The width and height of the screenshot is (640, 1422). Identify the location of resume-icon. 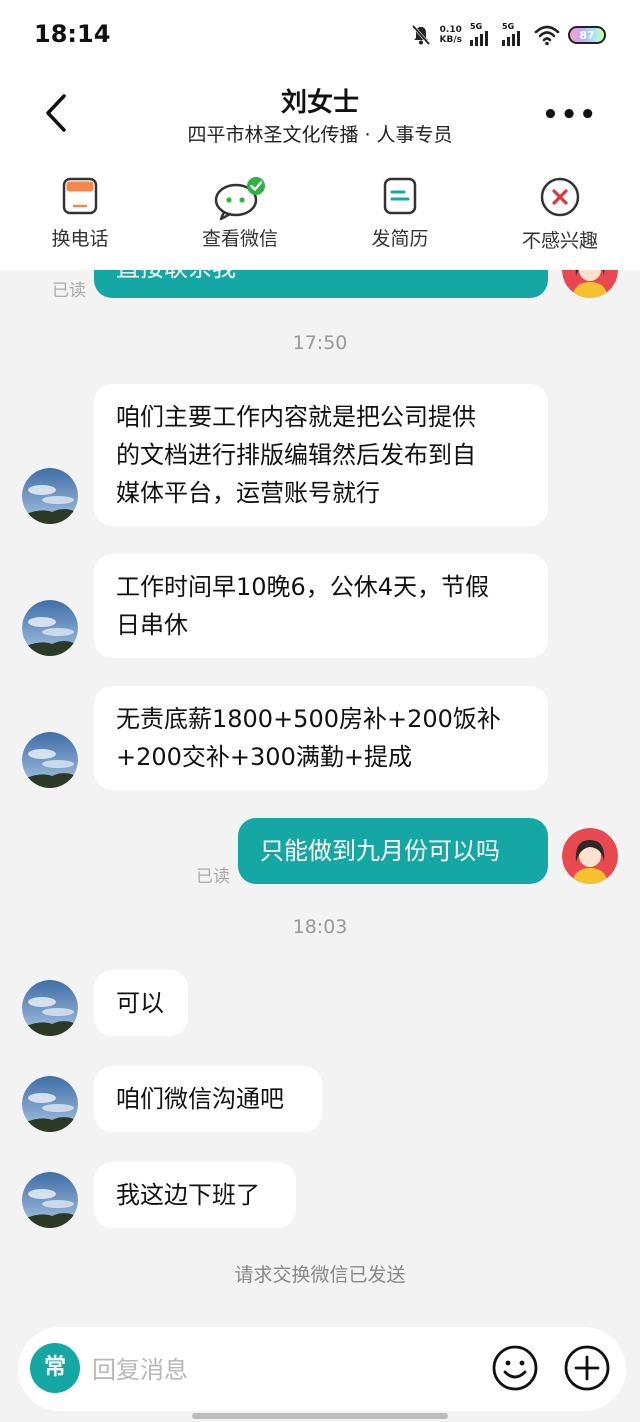
(400, 196).